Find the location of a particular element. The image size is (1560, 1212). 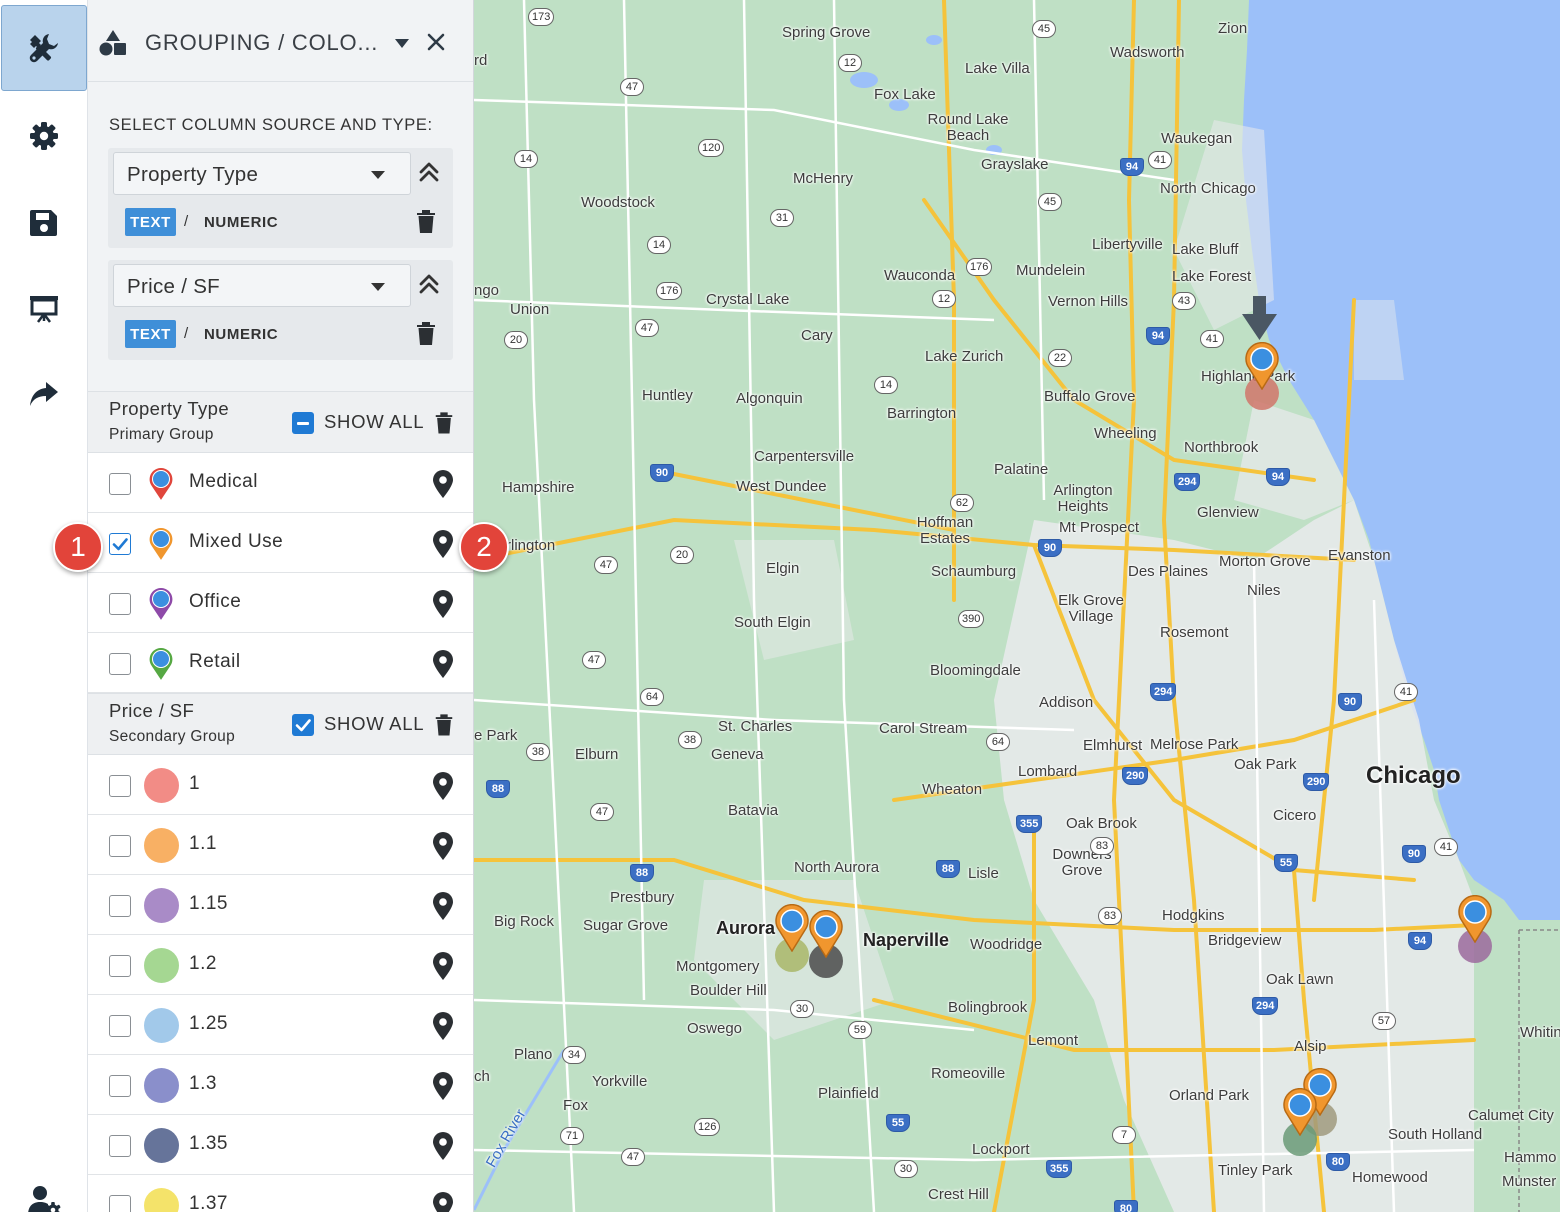

list-item: 1.15 is located at coordinates (280, 905).